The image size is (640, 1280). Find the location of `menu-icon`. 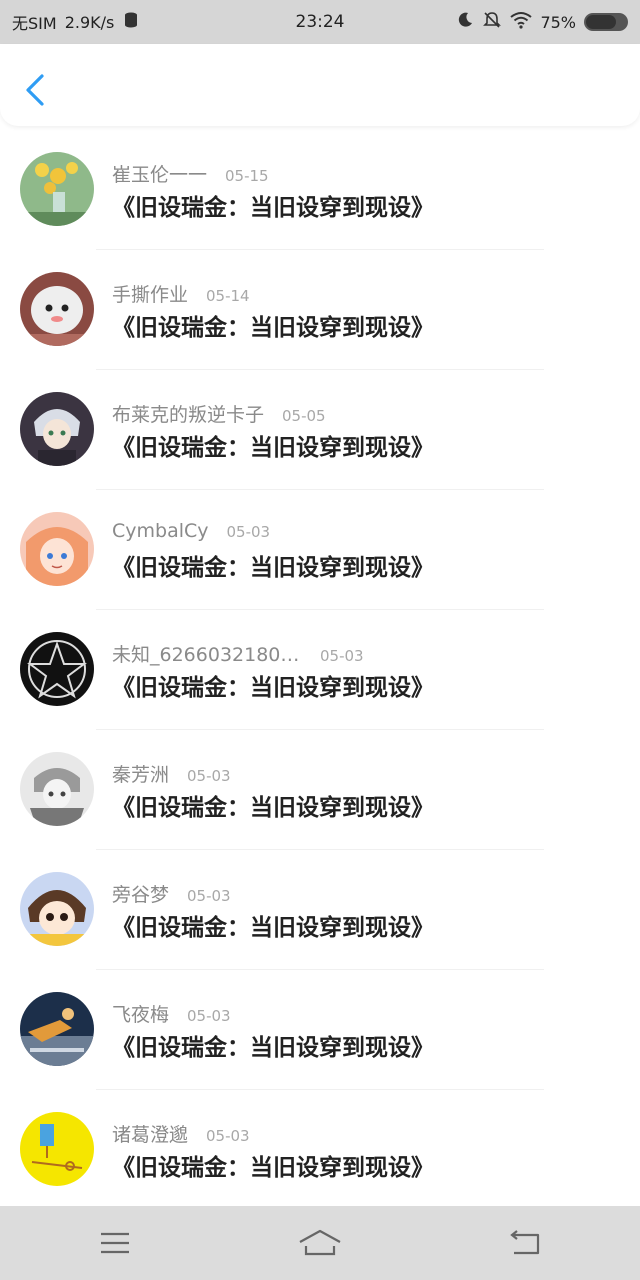

menu-icon is located at coordinates (115, 1243).